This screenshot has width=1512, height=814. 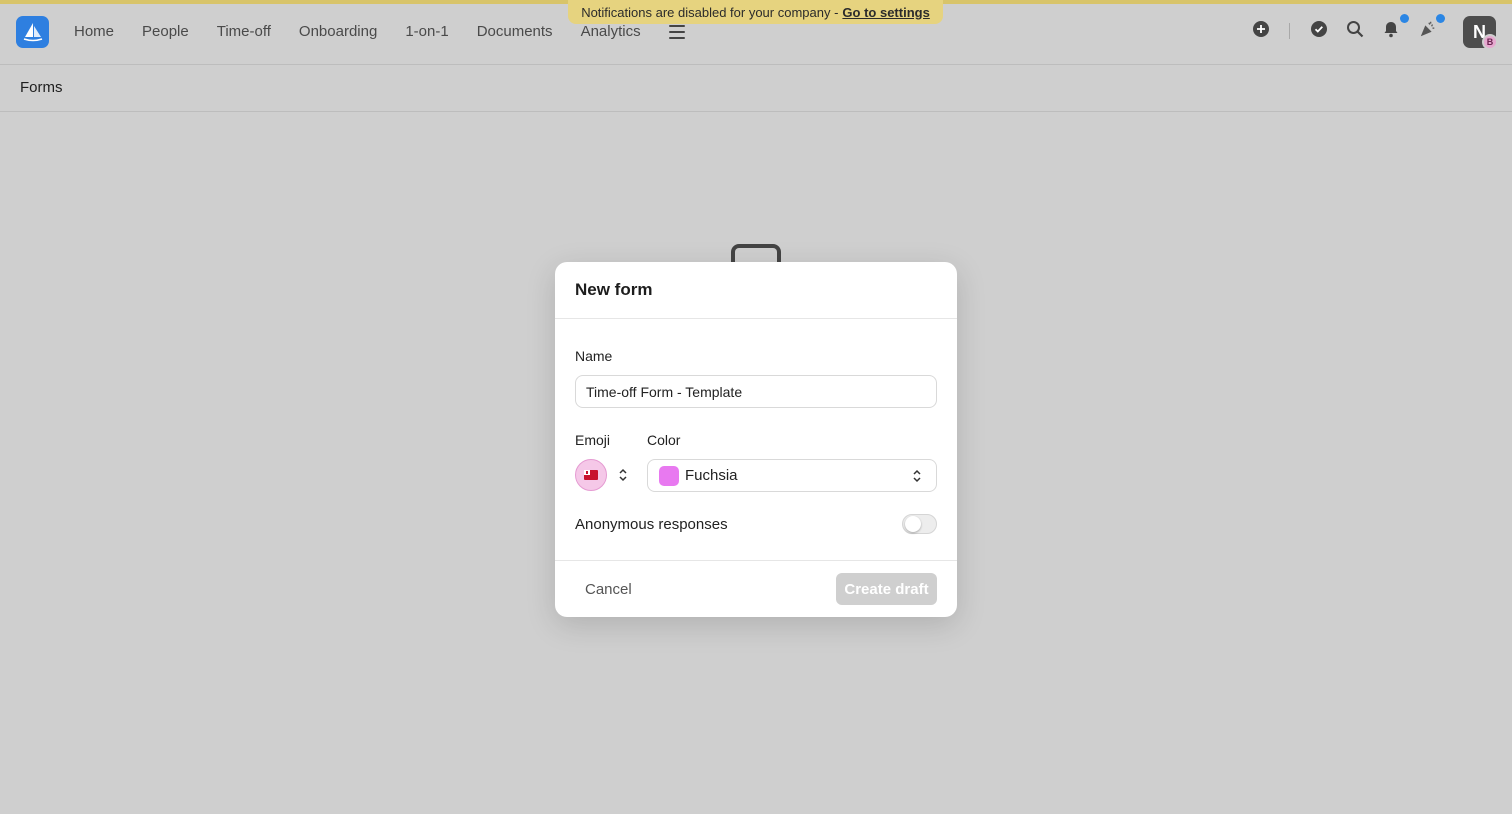 I want to click on color-select: Fuchsia, so click(x=792, y=475).